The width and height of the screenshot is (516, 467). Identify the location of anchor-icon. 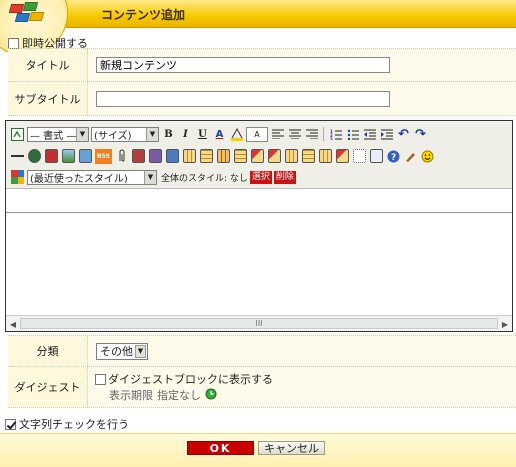
(51, 156).